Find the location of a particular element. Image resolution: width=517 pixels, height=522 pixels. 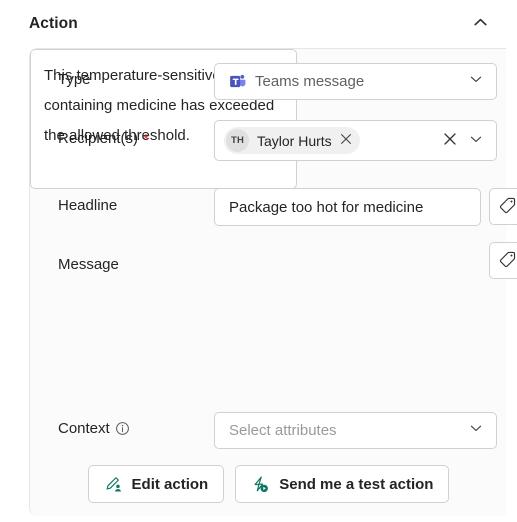

page-title: Action is located at coordinates (53, 23).